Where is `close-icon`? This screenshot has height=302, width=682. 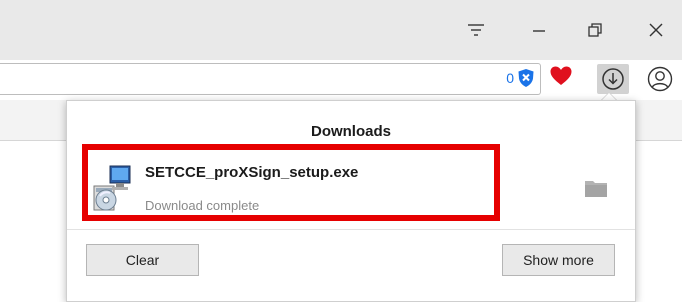 close-icon is located at coordinates (656, 30).